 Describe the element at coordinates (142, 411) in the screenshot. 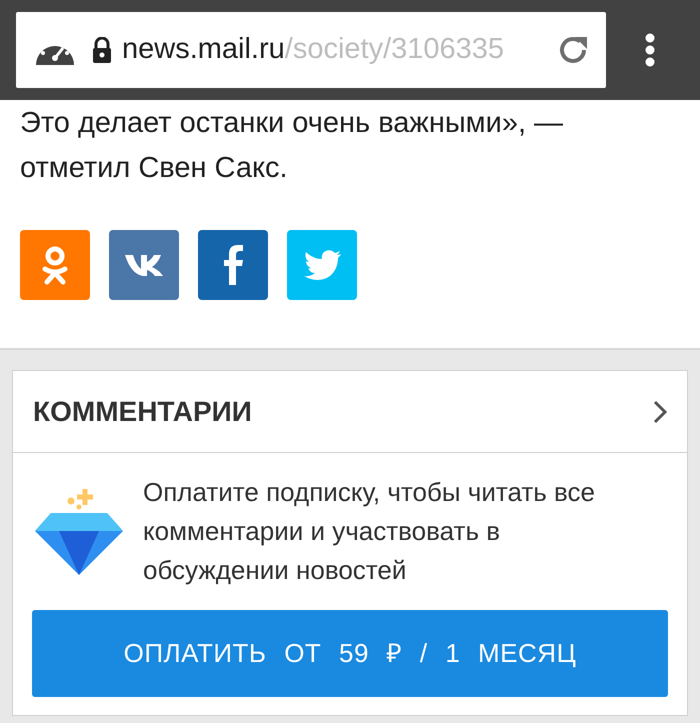

I see `comments-title: КОММЕНТАРИИ` at that location.